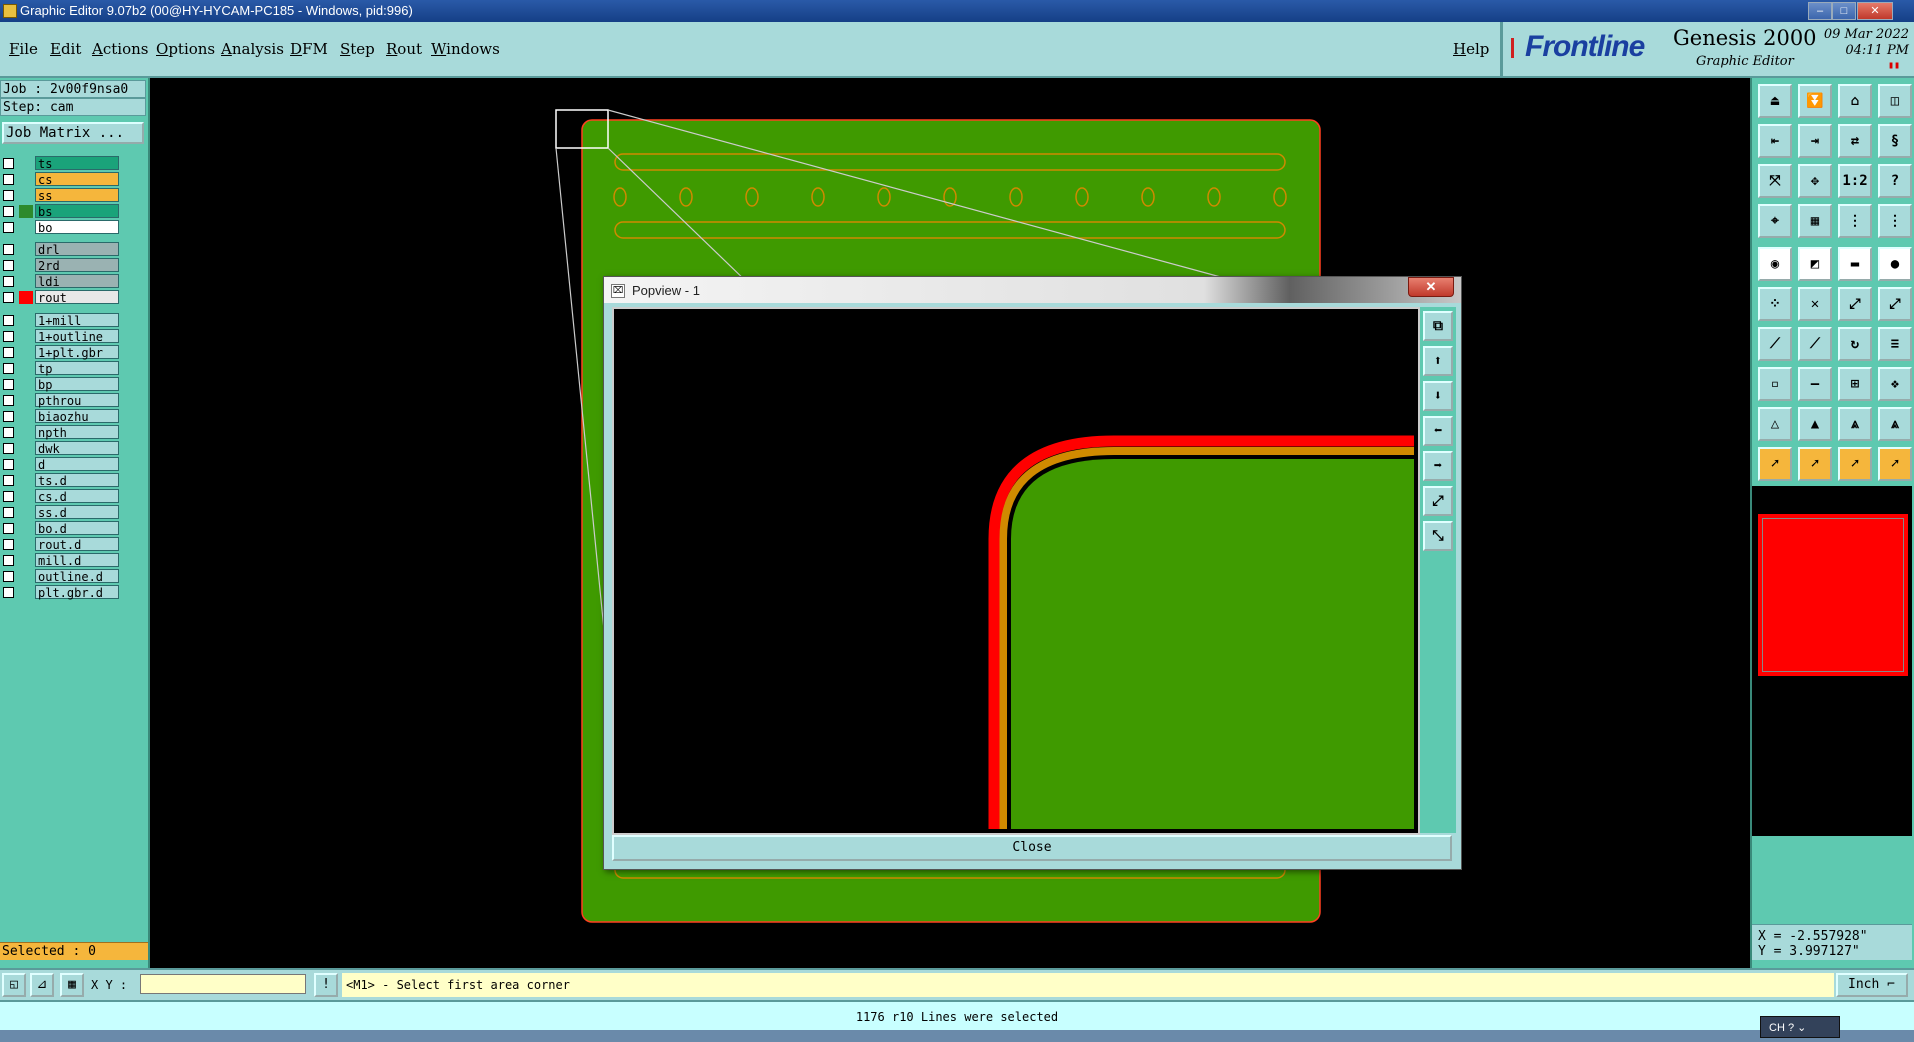 Image resolution: width=1914 pixels, height=1042 pixels. What do you see at coordinates (1855, 424) in the screenshot?
I see `tri3-icon: ⩓` at bounding box center [1855, 424].